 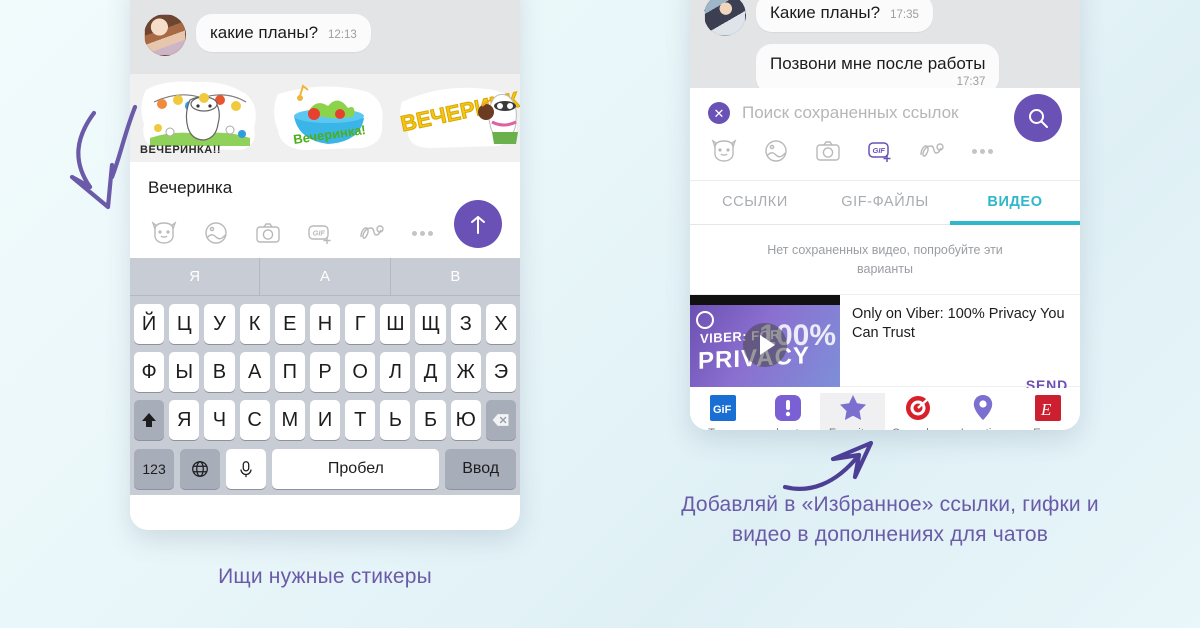 What do you see at coordinates (430, 372) in the screenshot?
I see `key: Д` at bounding box center [430, 372].